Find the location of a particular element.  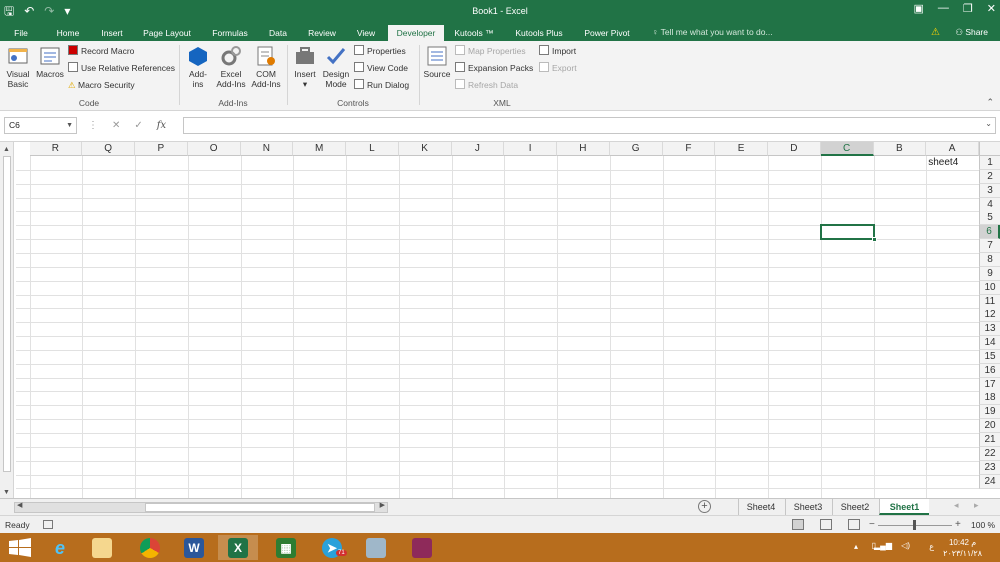

row-header-24: 24 is located at coordinates (989, 481).